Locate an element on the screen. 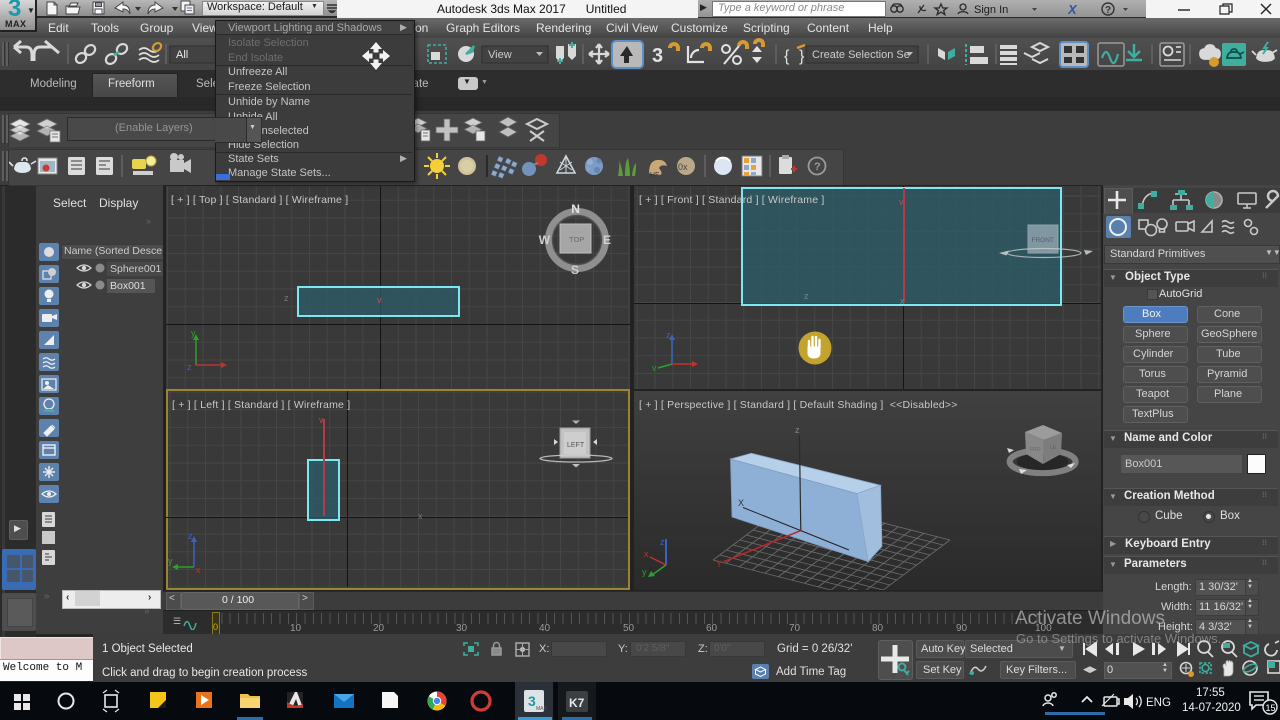 The height and width of the screenshot is (720, 1280). svg-text: All is located at coordinates (182, 55).